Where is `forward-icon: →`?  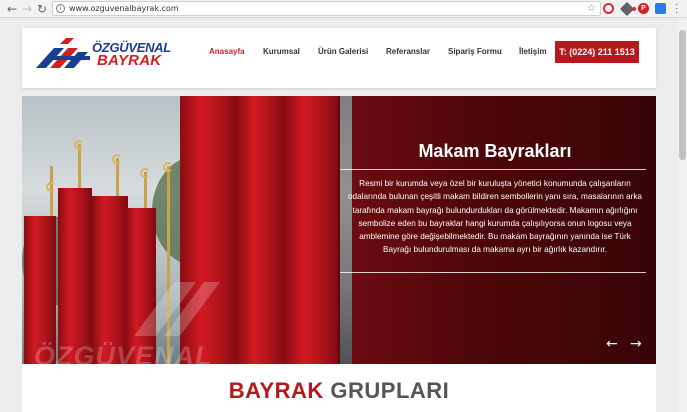 forward-icon: → is located at coordinates (27, 9).